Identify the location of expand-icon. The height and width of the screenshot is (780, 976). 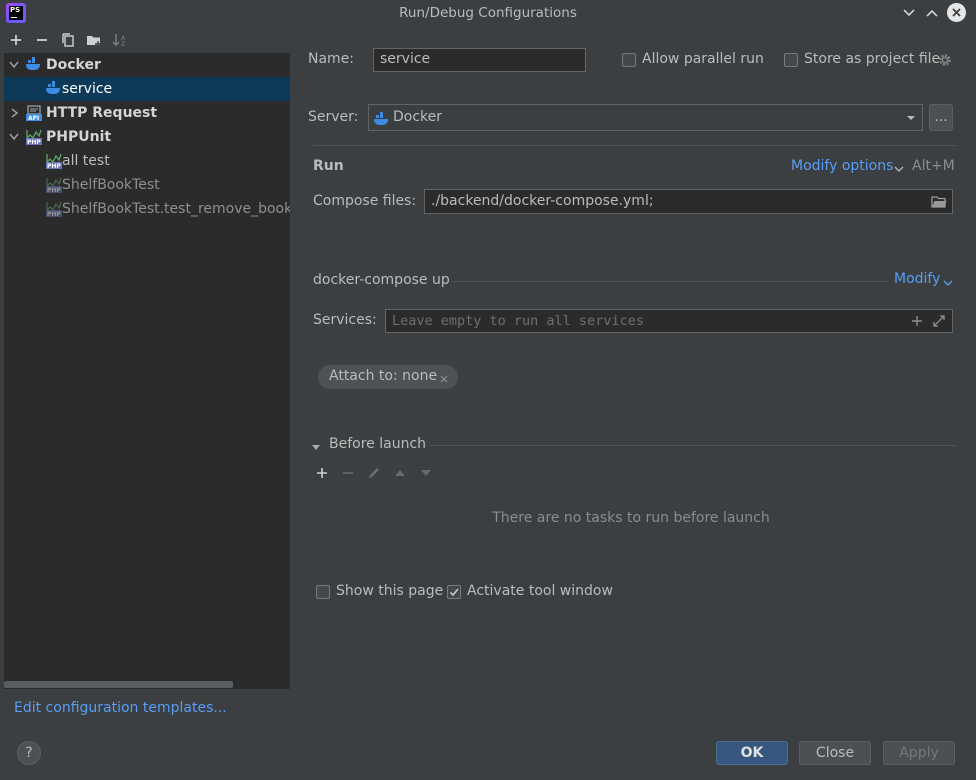
(939, 321).